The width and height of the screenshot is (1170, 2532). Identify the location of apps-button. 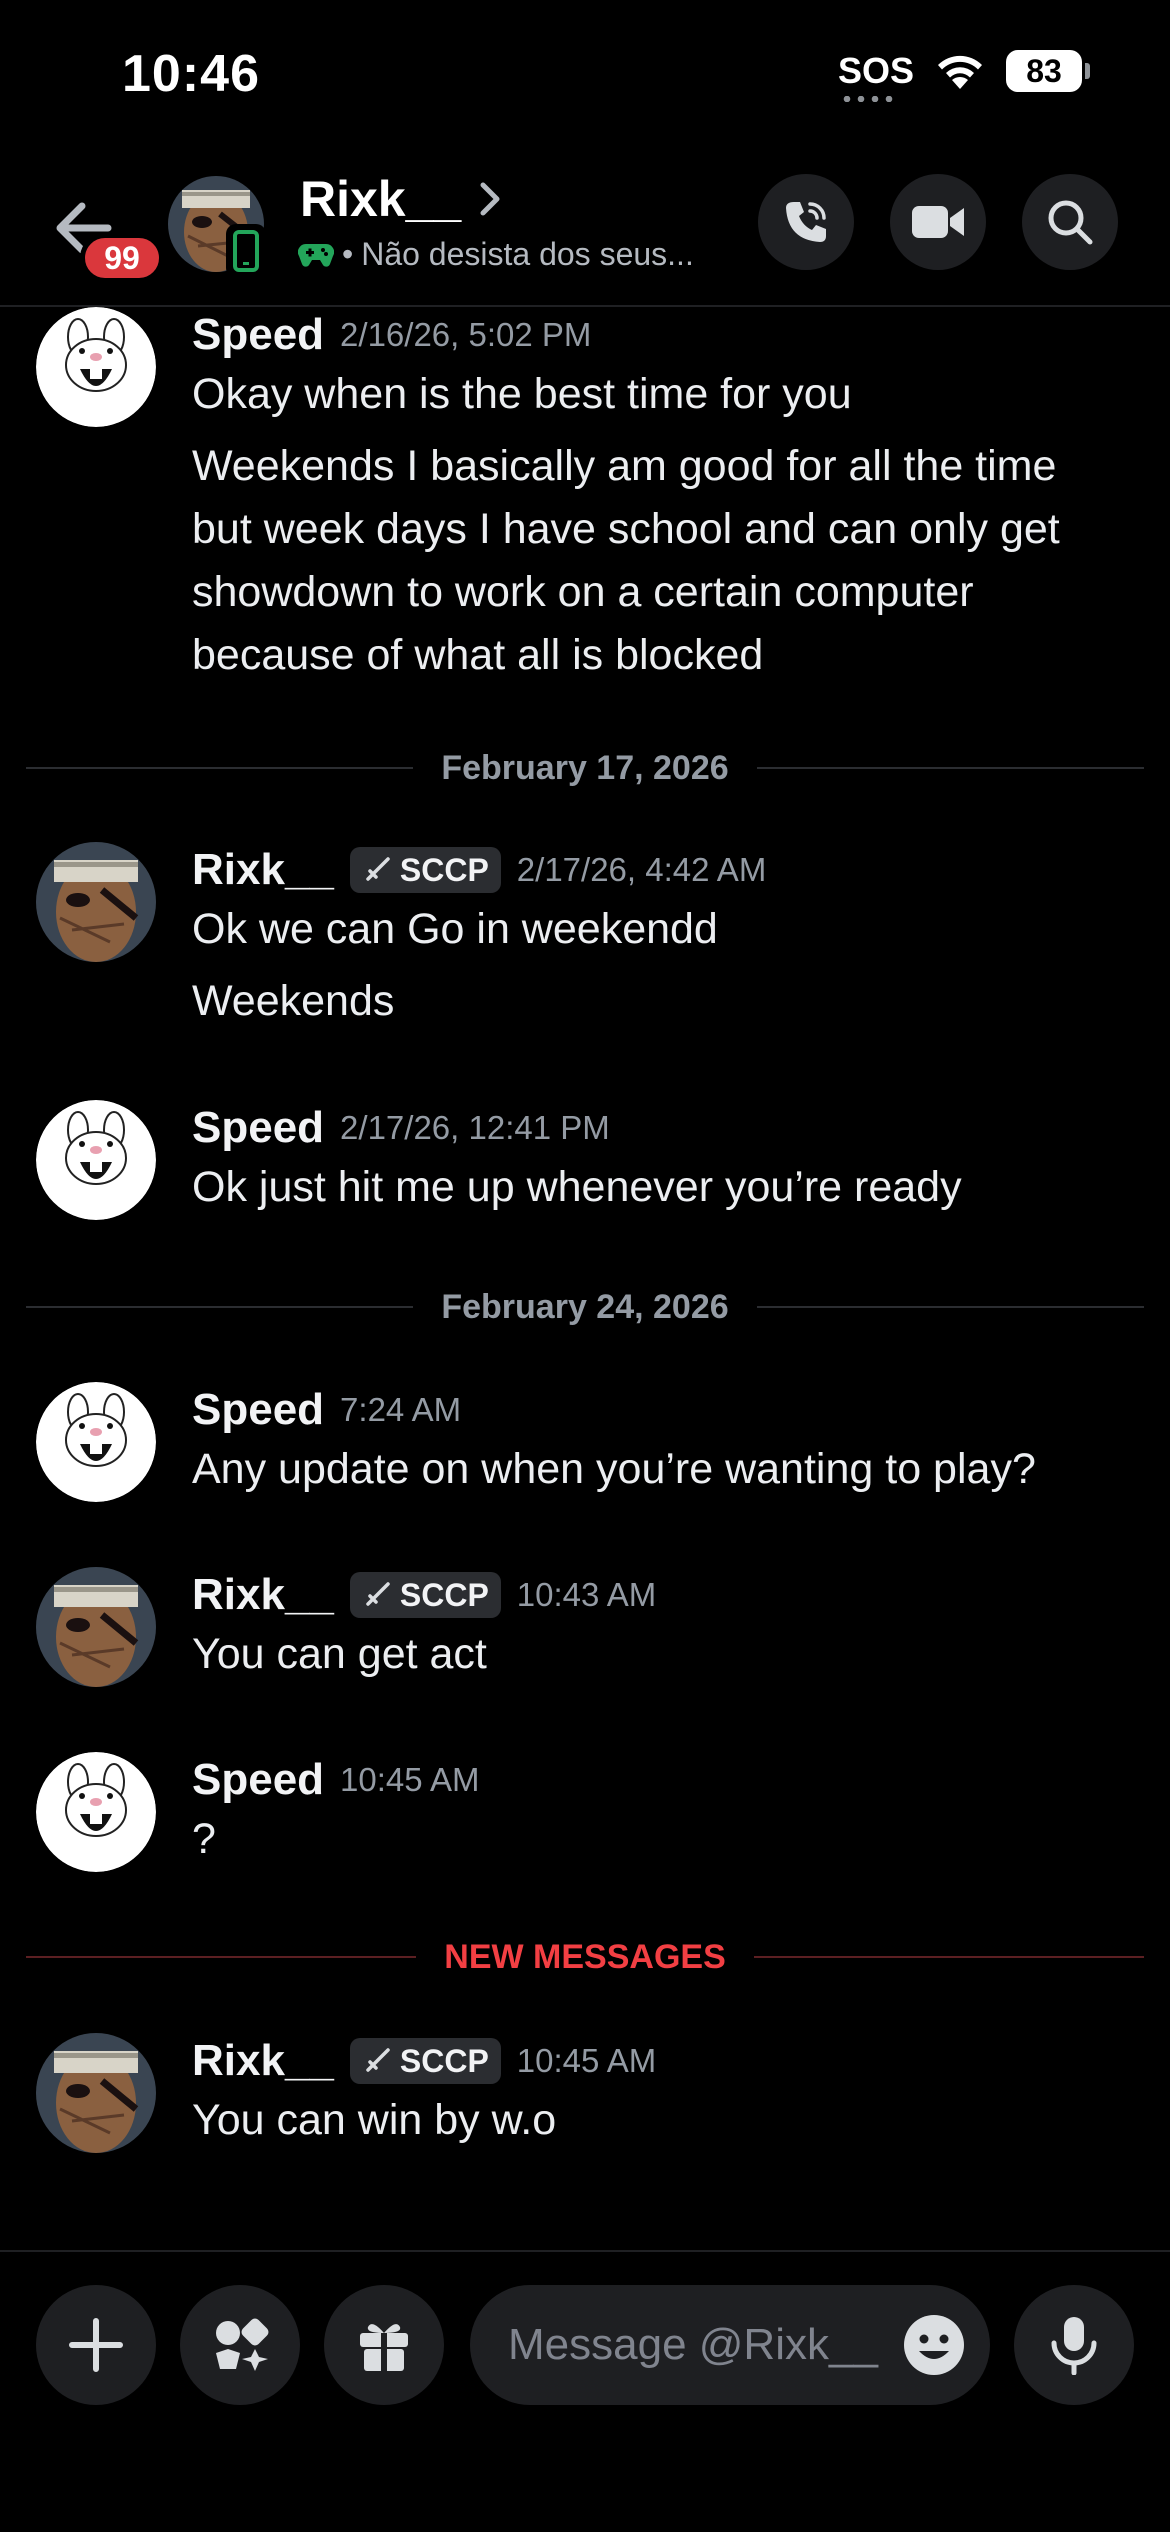
(240, 2345).